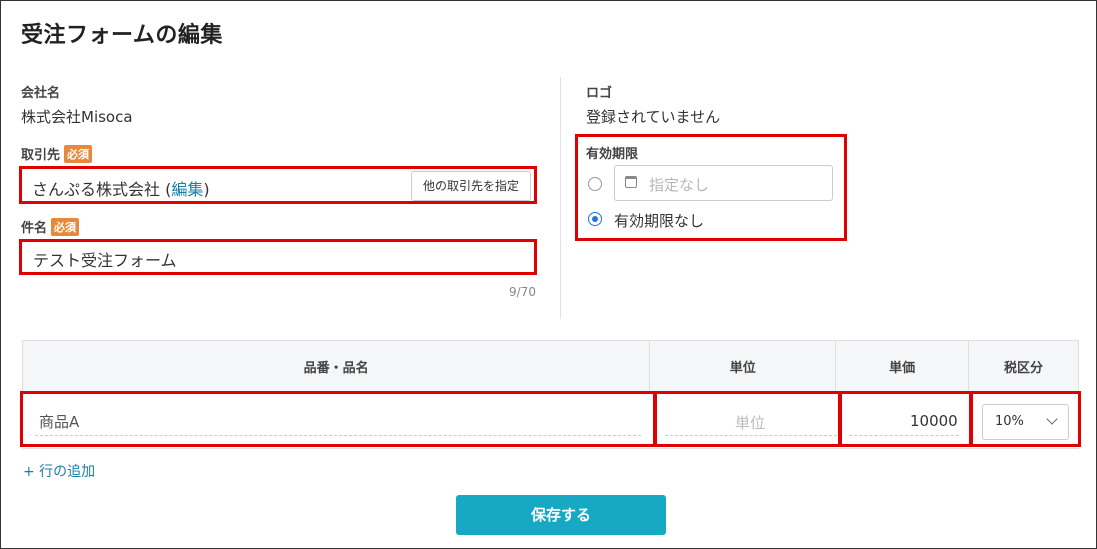 The height and width of the screenshot is (549, 1097). What do you see at coordinates (905, 419) in the screenshot?
I see `highlight-unit-price` at bounding box center [905, 419].